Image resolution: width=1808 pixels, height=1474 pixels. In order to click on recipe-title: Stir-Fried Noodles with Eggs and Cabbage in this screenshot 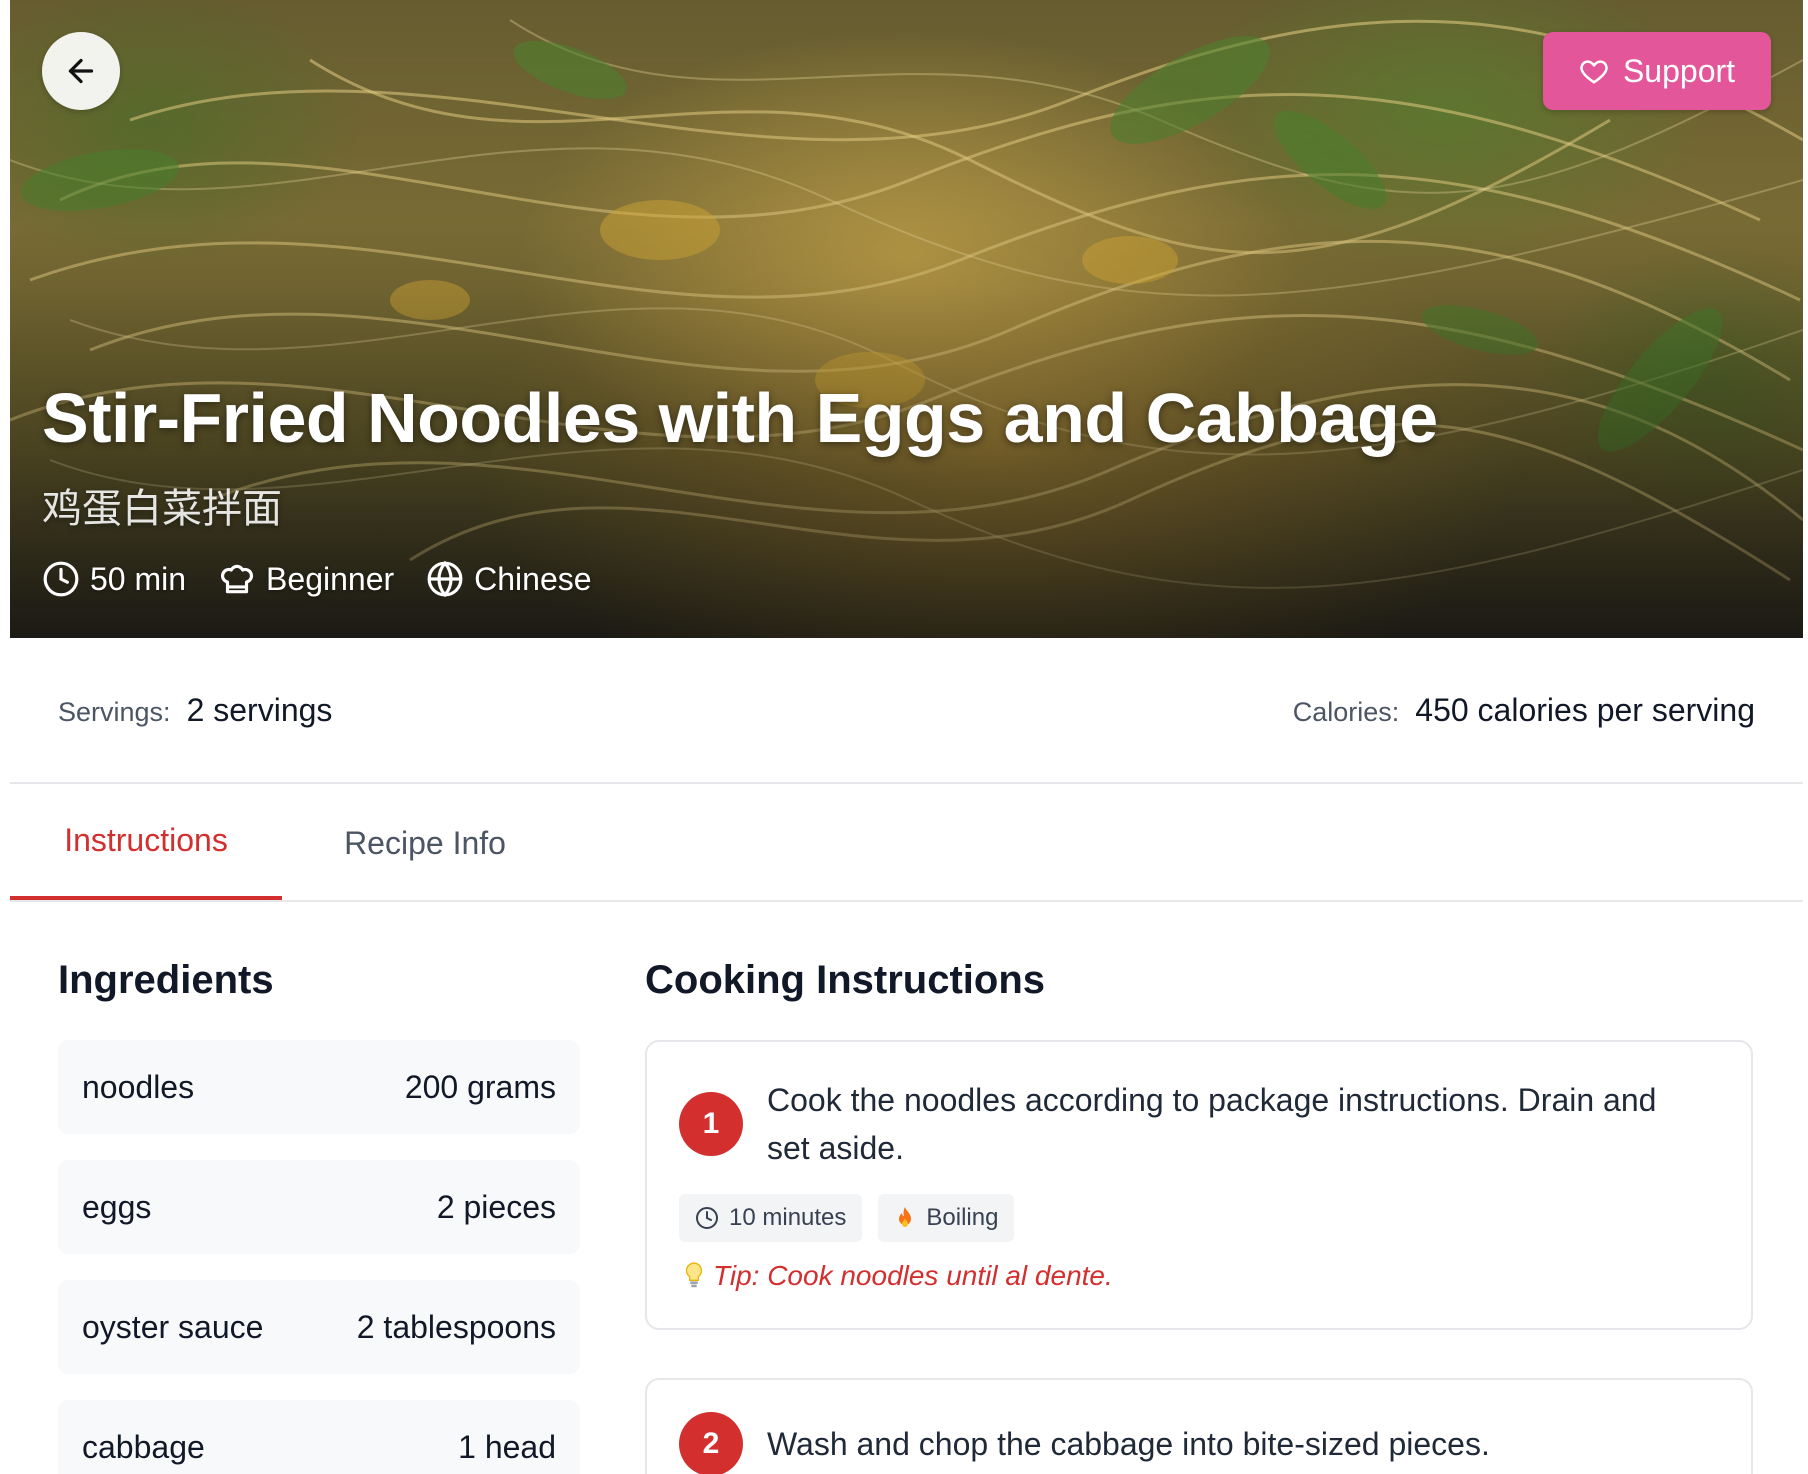, I will do `click(740, 418)`.